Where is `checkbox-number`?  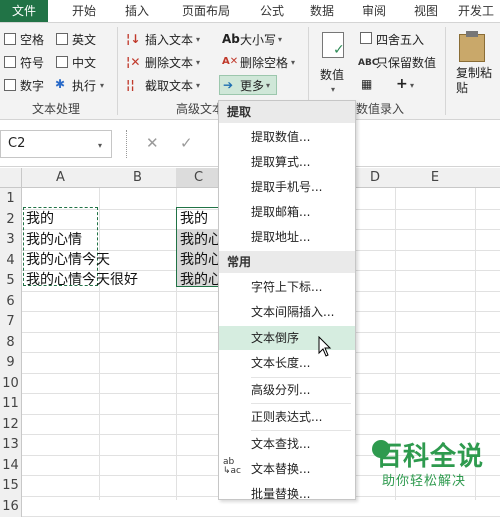
checkbox-number is located at coordinates (10, 85).